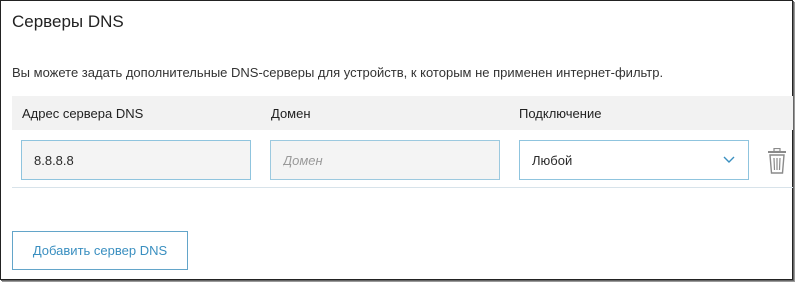  I want to click on chevron-down-icon, so click(729, 160).